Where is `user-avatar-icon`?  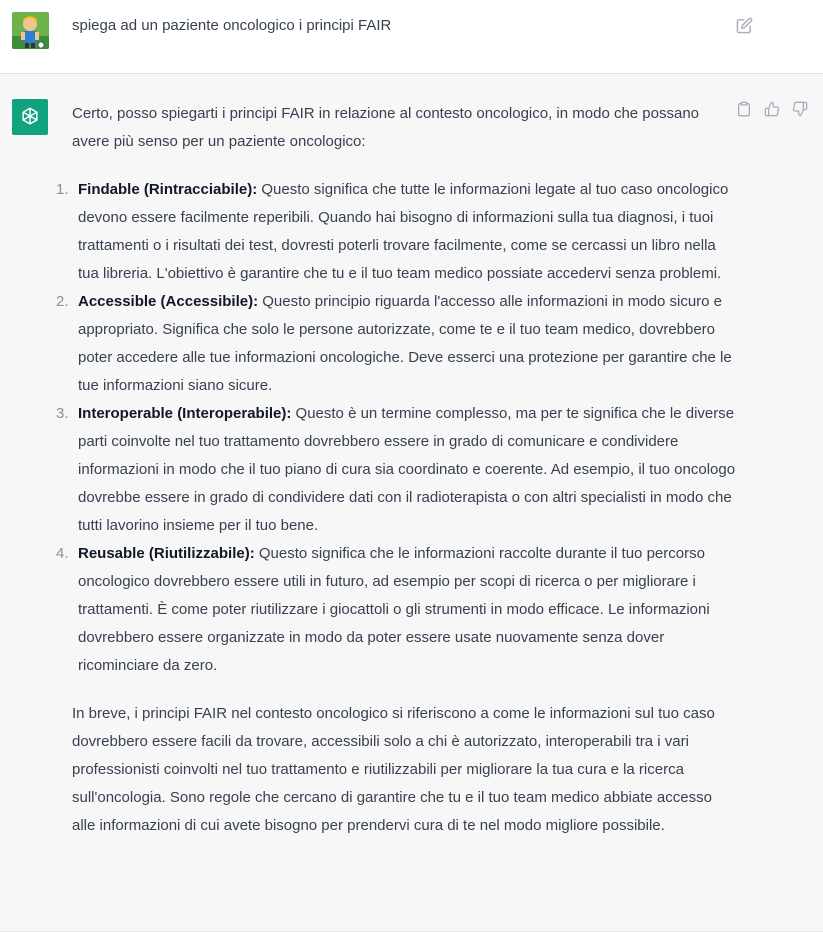
user-avatar-icon is located at coordinates (30, 30).